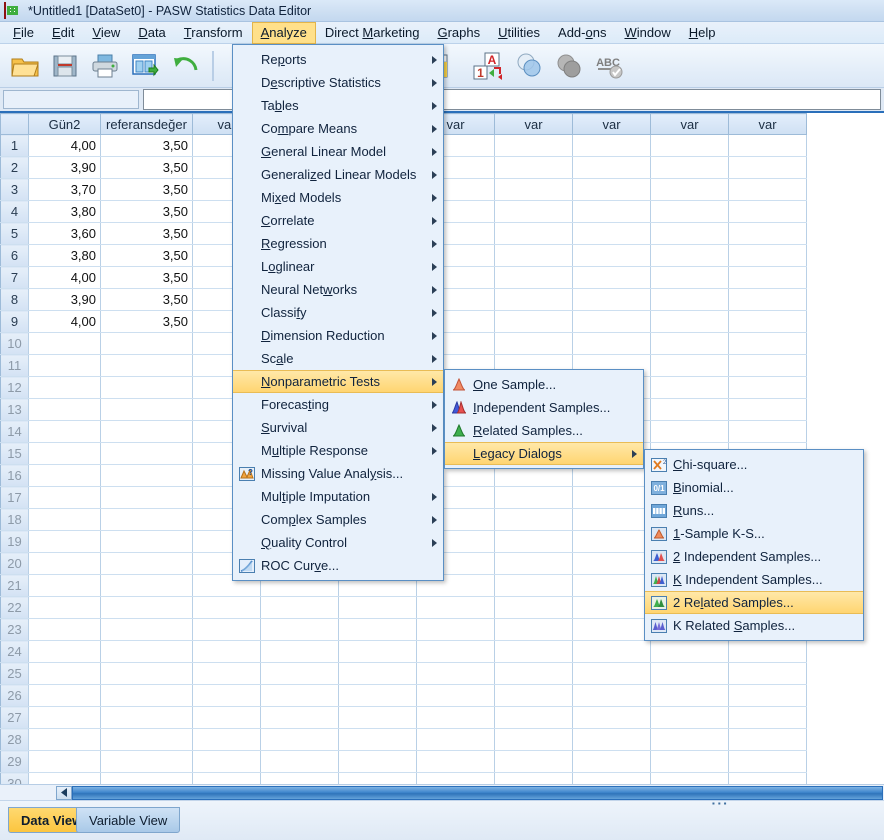  I want to click on menu-item-multiple-imputation: Multiple Imputation, so click(338, 496).